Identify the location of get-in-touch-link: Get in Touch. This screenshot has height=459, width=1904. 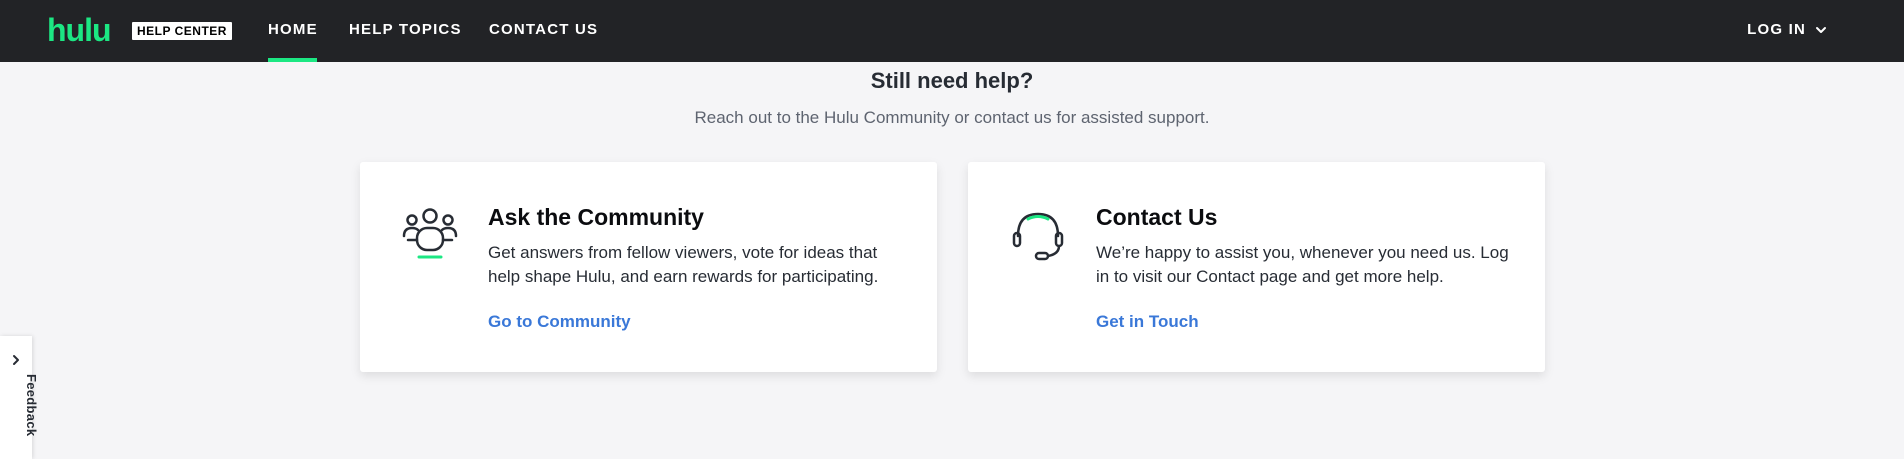
(1147, 322).